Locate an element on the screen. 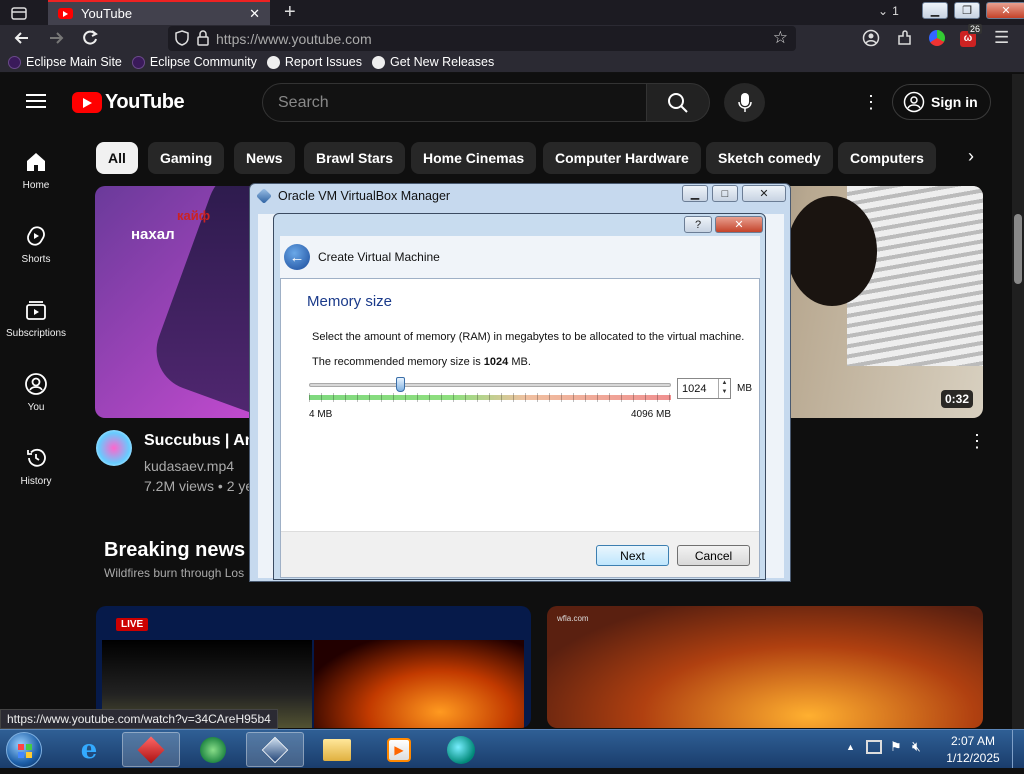  teal-app-icon is located at coordinates (461, 749).